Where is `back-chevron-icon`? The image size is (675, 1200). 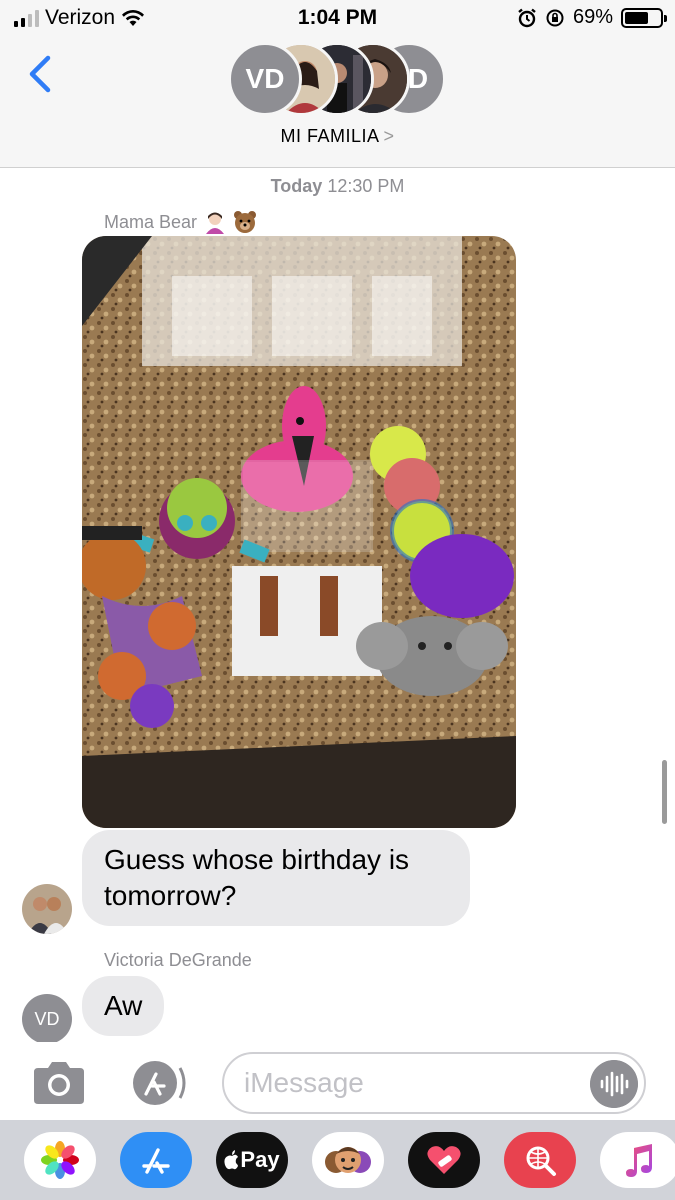 back-chevron-icon is located at coordinates (42, 74).